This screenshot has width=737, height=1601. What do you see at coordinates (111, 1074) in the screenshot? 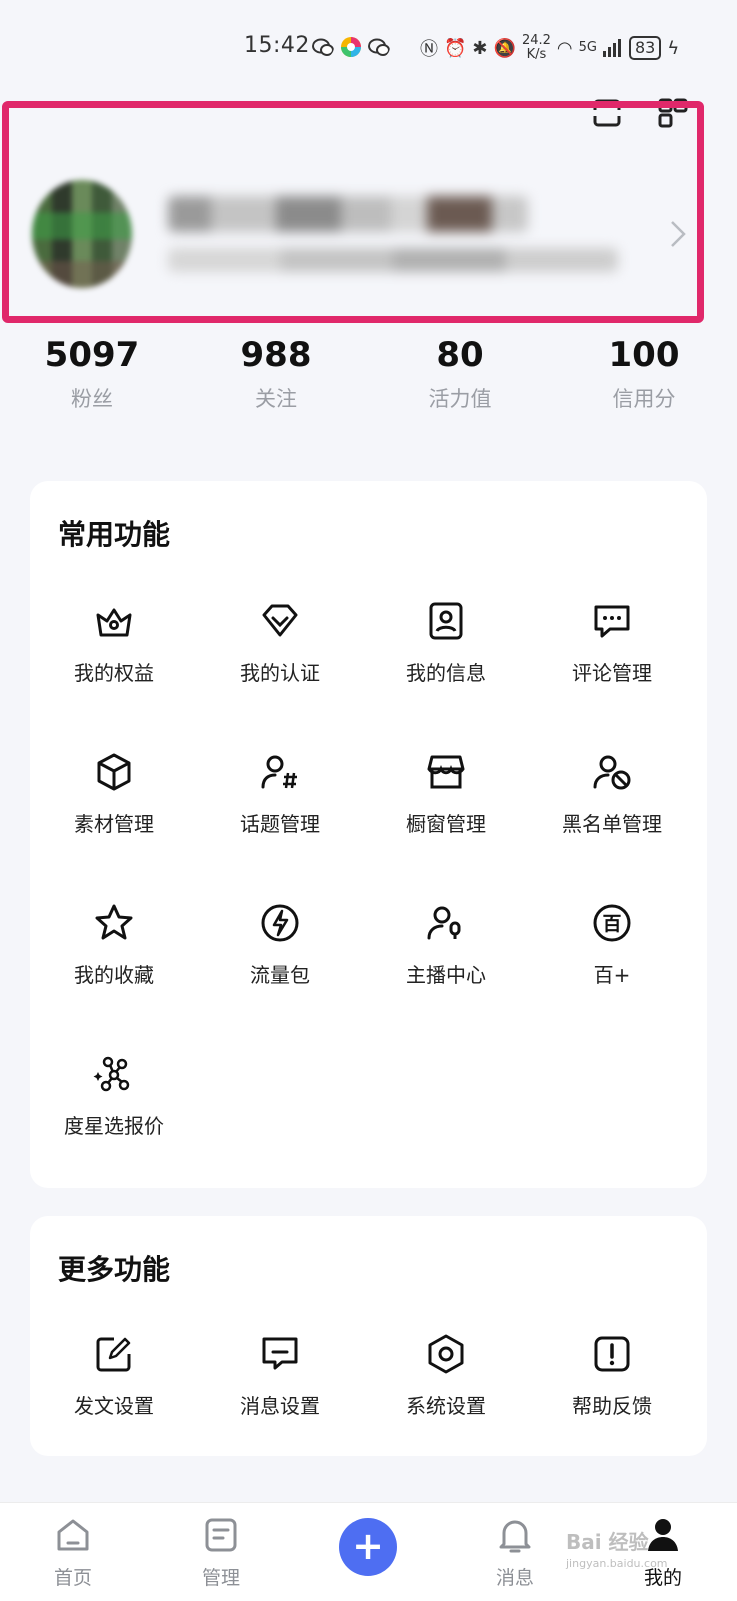
I see `nodes-icon` at bounding box center [111, 1074].